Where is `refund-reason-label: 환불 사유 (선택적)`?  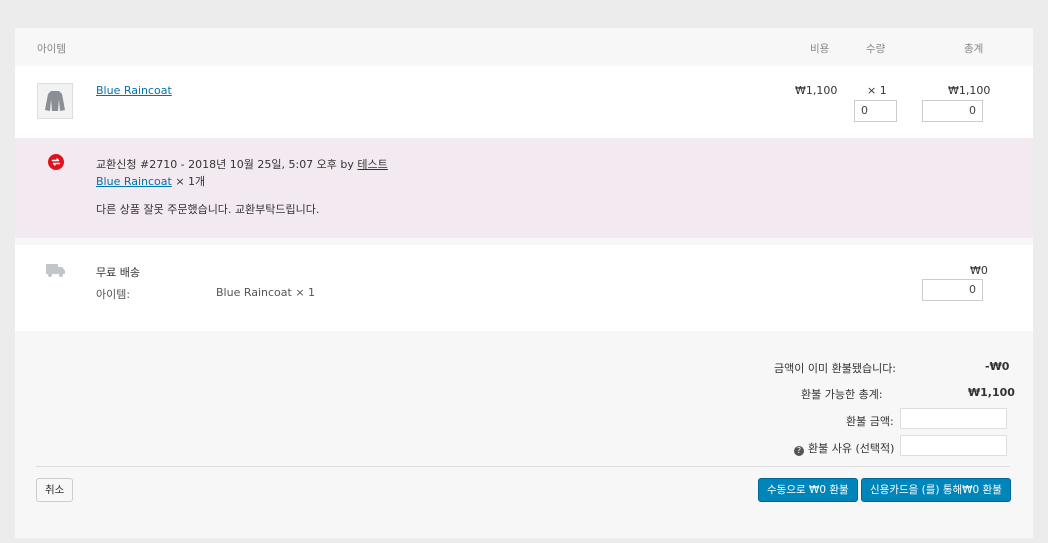
refund-reason-label: 환불 사유 (선택적) is located at coordinates (851, 448).